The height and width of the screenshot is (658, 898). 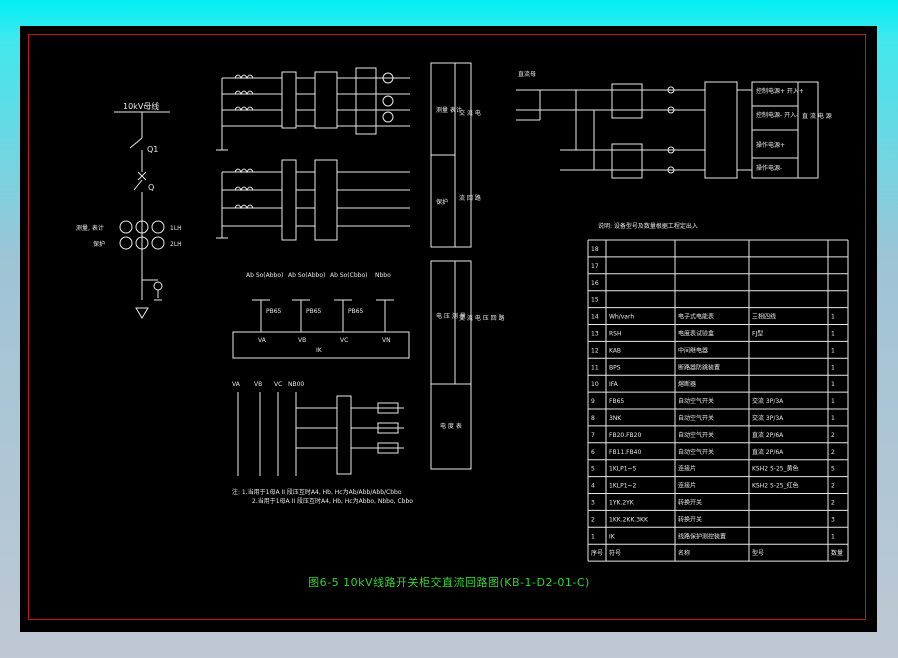 I want to click on table-cell: 1KLP1~5, so click(x=623, y=469).